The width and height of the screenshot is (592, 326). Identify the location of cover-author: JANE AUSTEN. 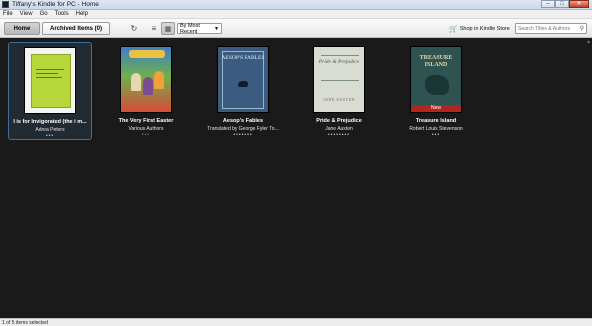
(339, 99).